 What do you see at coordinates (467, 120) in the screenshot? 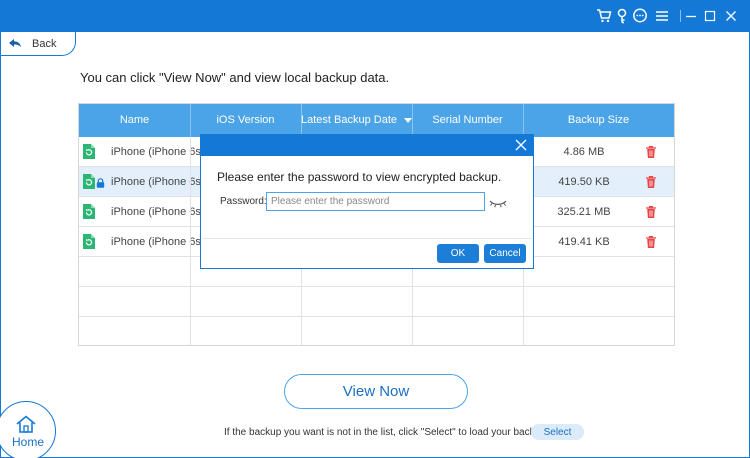
I see `column-header-serial-number: Serial Number` at bounding box center [467, 120].